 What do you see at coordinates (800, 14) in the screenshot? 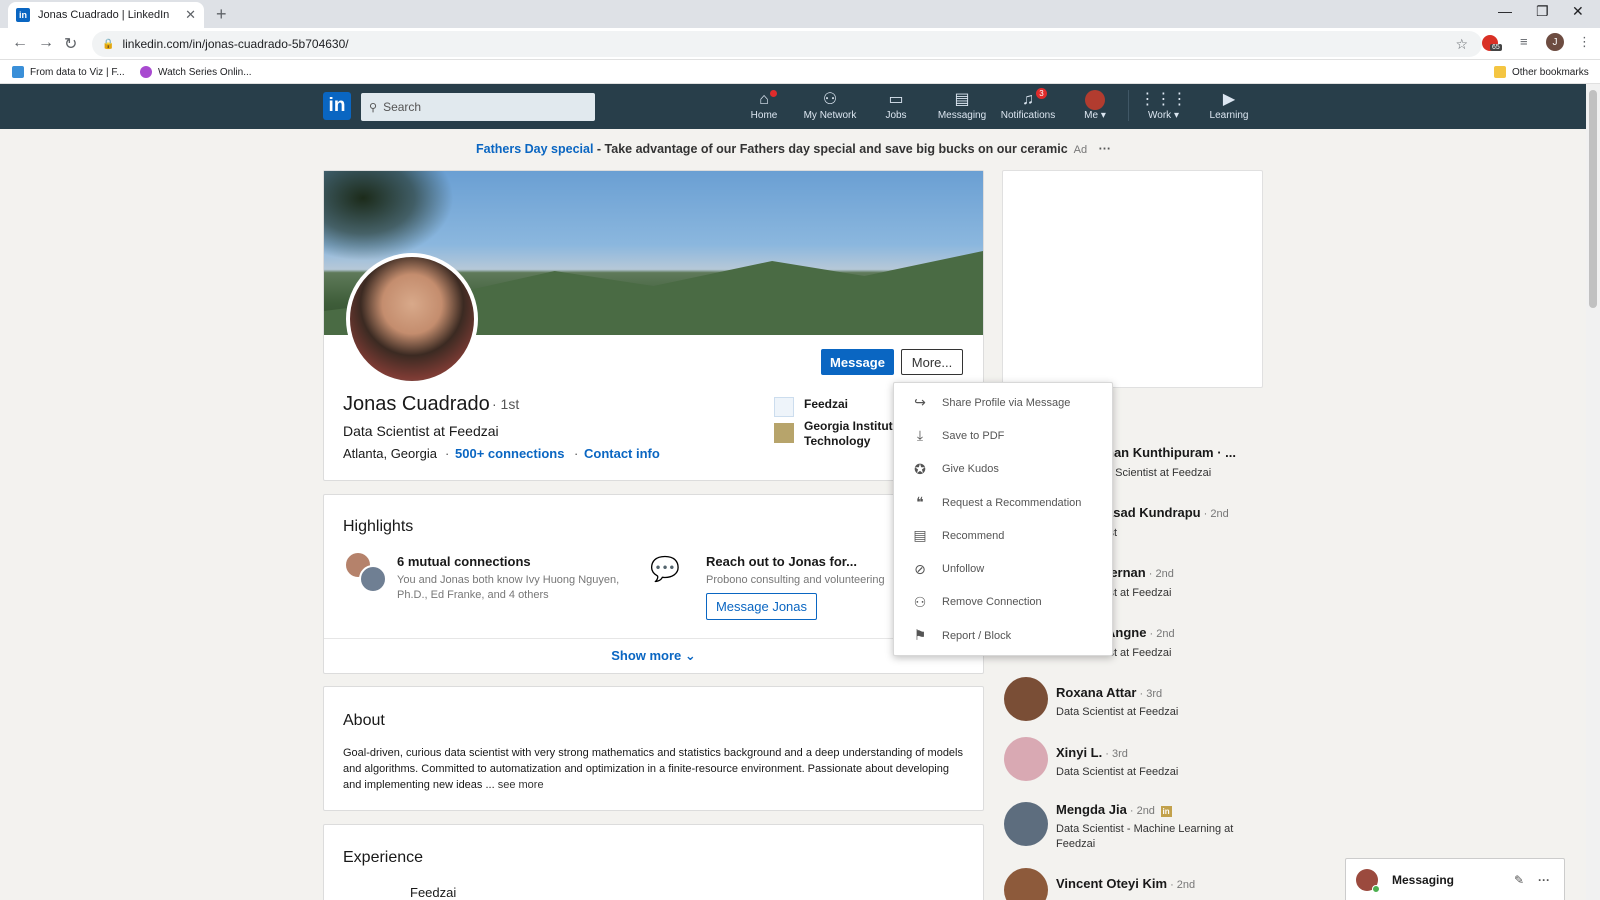
I see `browser-tab-bar: in Jonas Cuadrado | LinkedIn ✕ + — ❐ ✕` at bounding box center [800, 14].